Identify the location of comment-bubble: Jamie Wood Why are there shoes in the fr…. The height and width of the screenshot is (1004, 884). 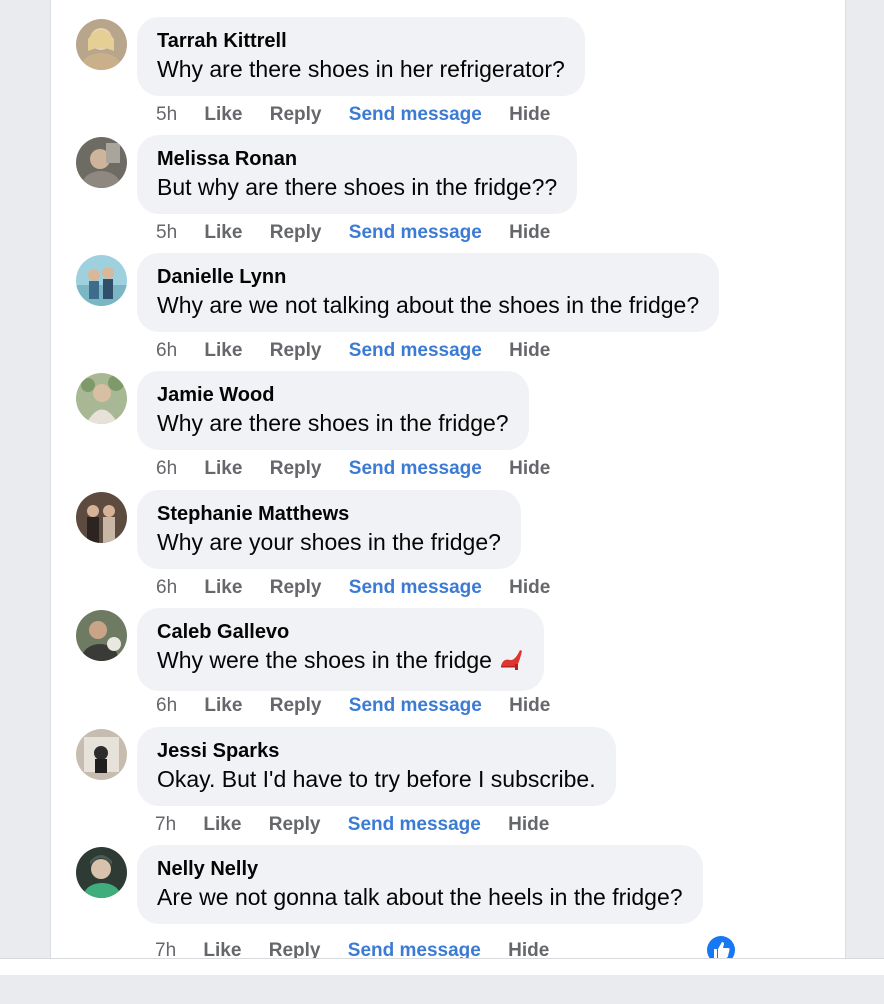
(333, 410).